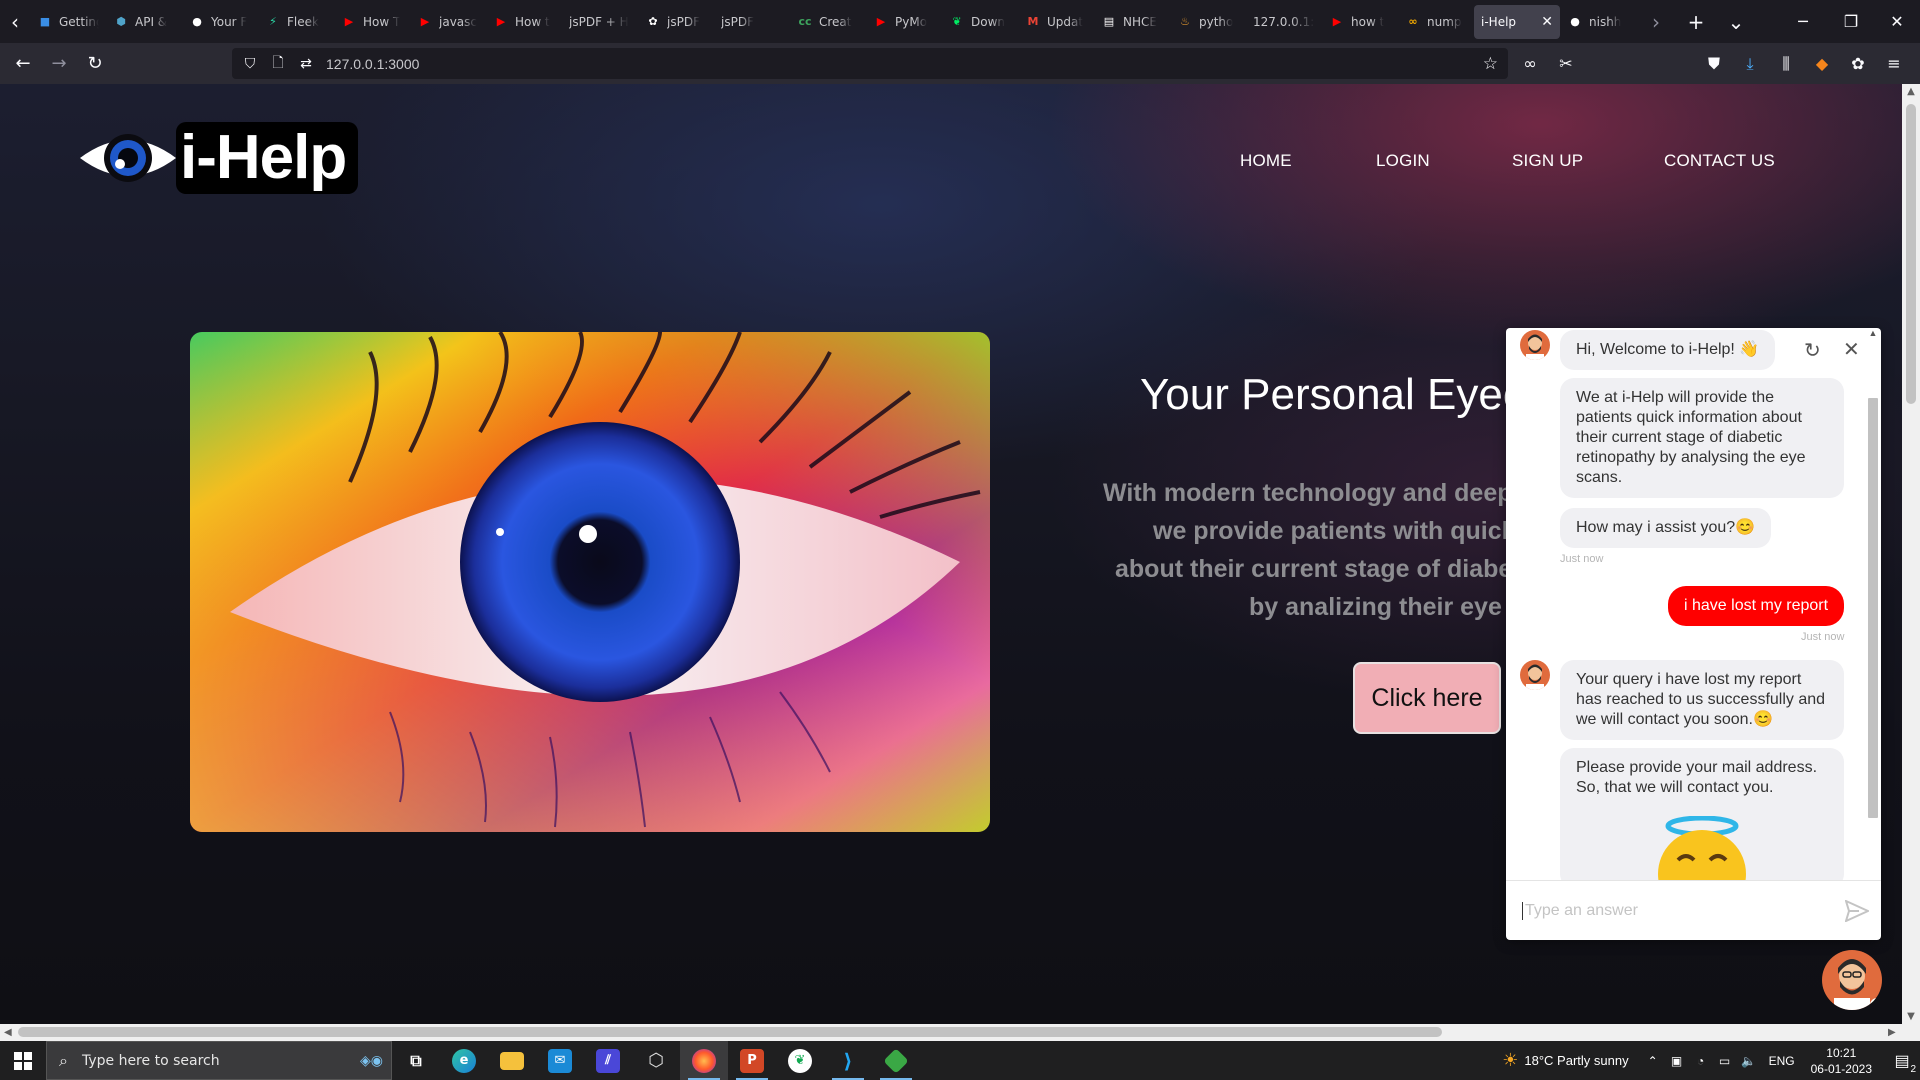 This screenshot has height=1080, width=1920. What do you see at coordinates (1729, 161) in the screenshot?
I see `nav-contact: CONTACT US` at bounding box center [1729, 161].